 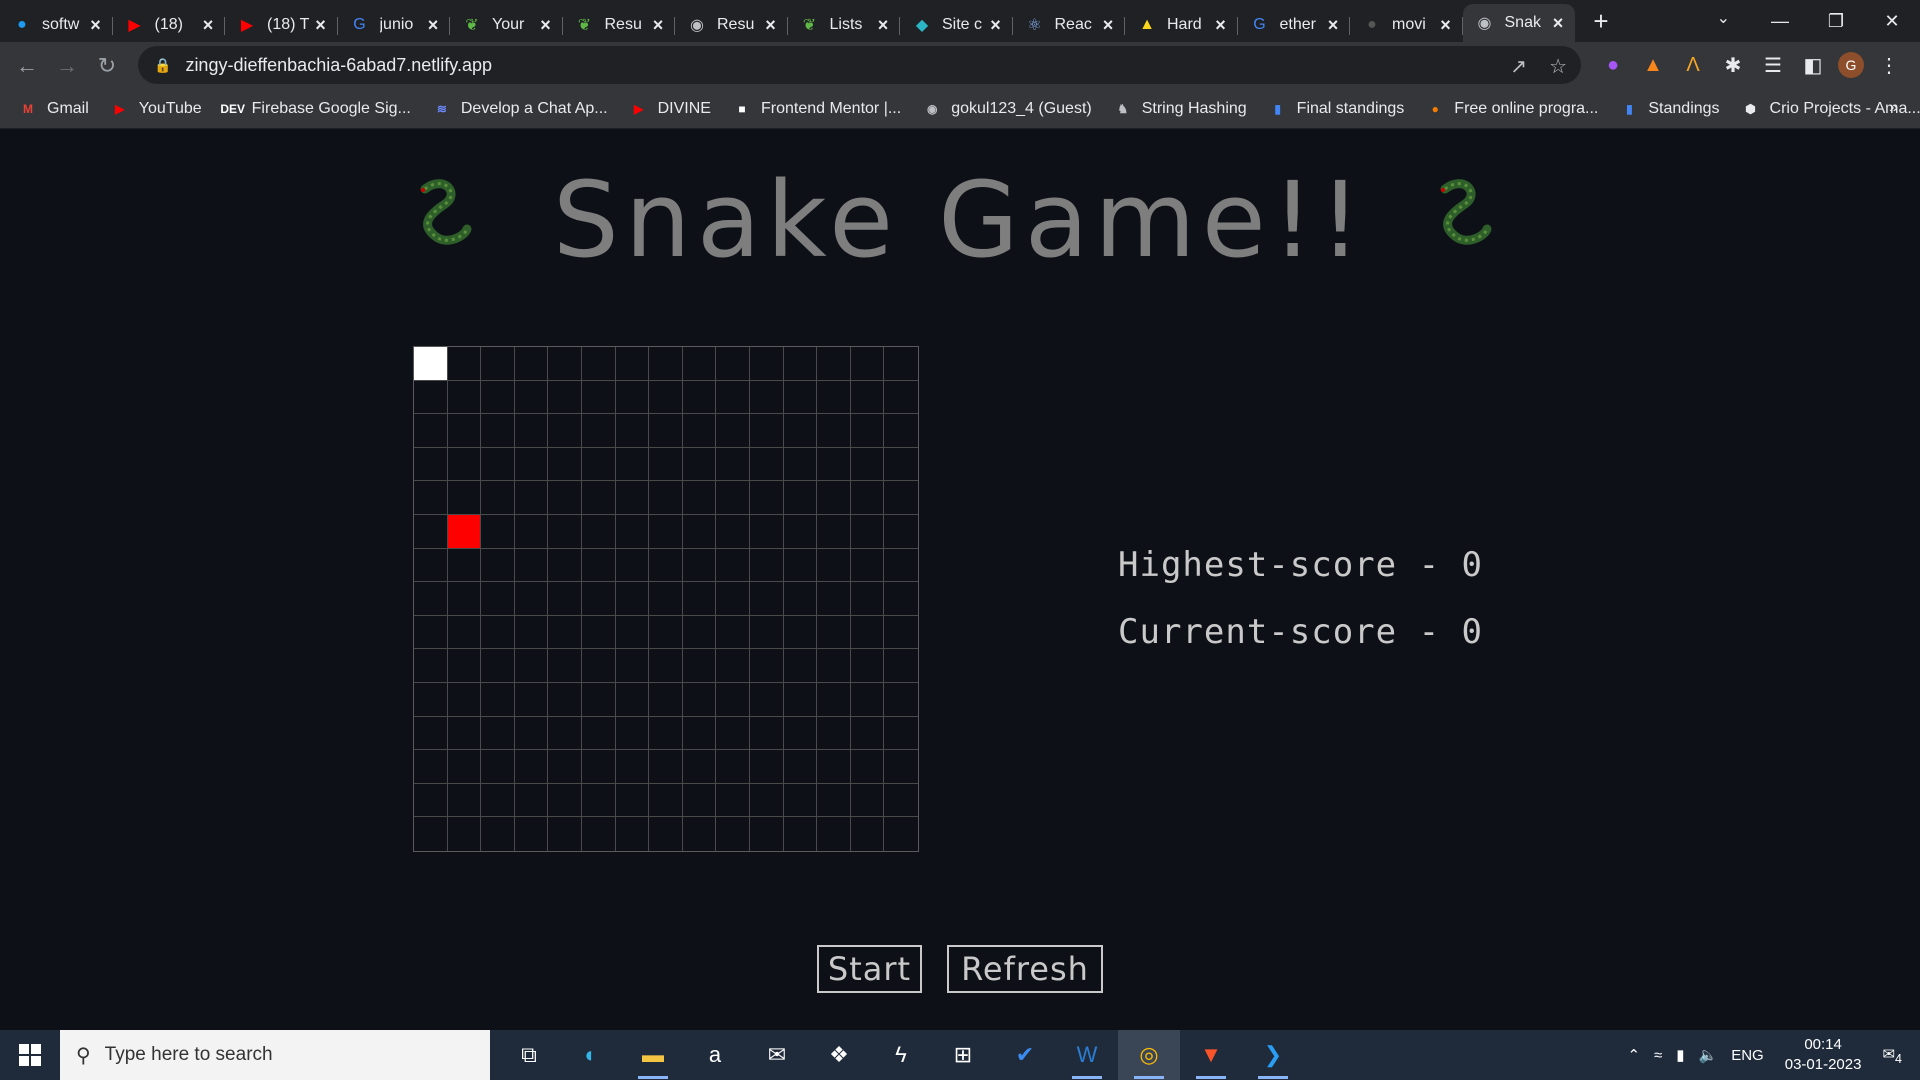 I want to click on restore-icon: ❐, so click(x=1836, y=21).